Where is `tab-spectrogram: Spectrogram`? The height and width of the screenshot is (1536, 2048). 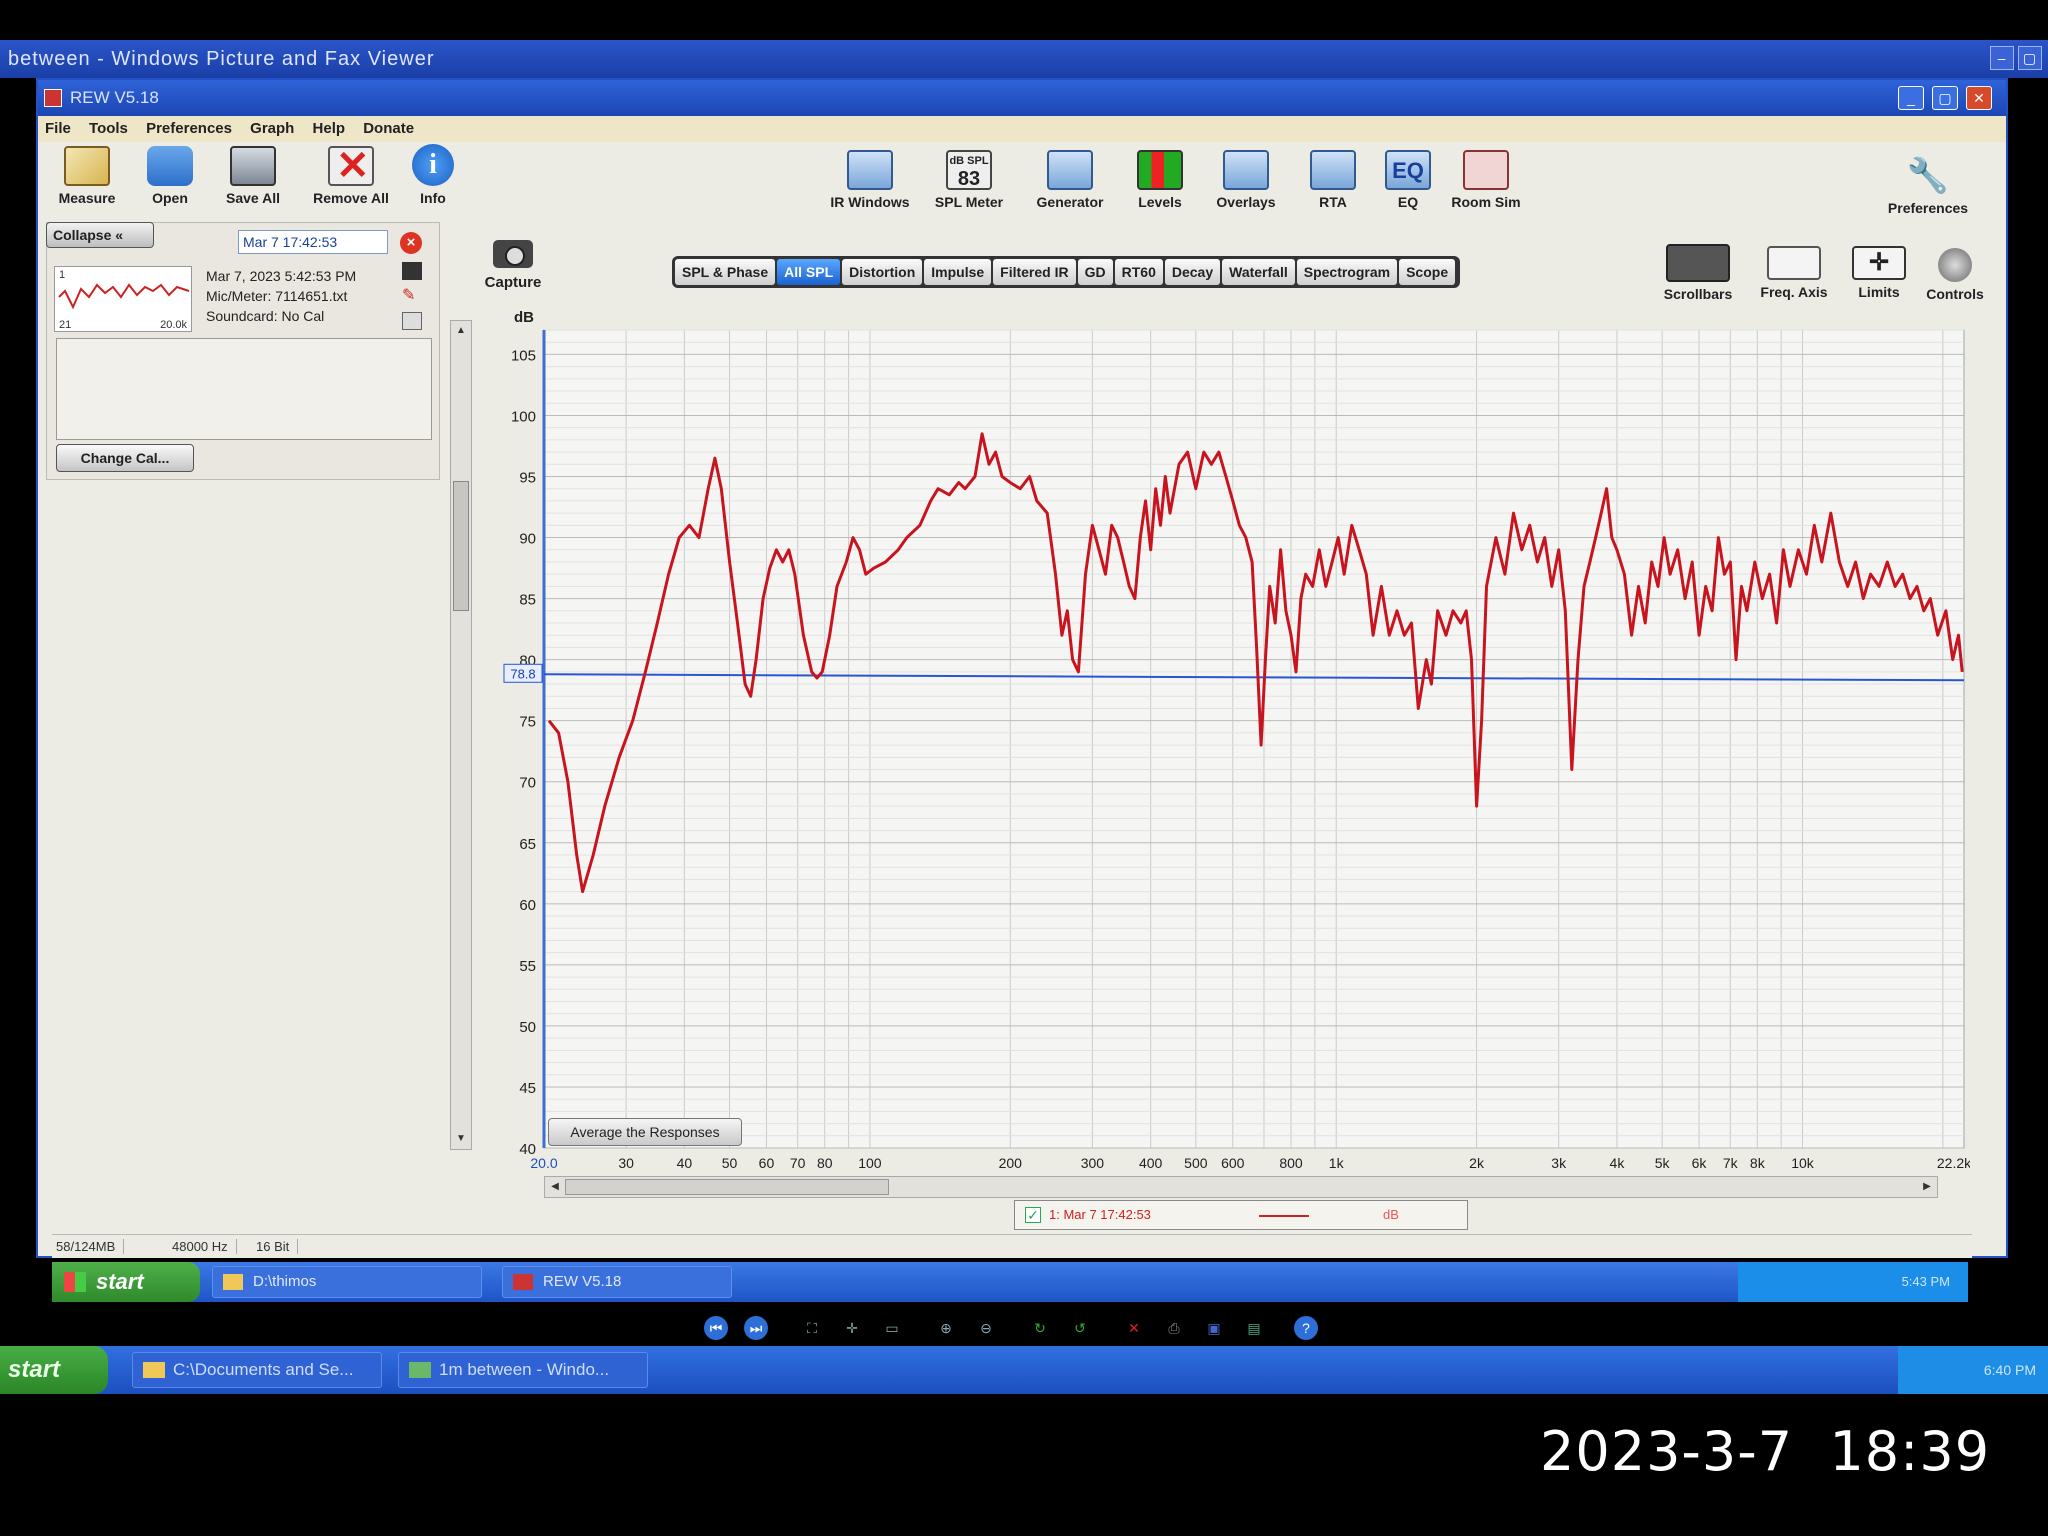
tab-spectrogram: Spectrogram is located at coordinates (1347, 272).